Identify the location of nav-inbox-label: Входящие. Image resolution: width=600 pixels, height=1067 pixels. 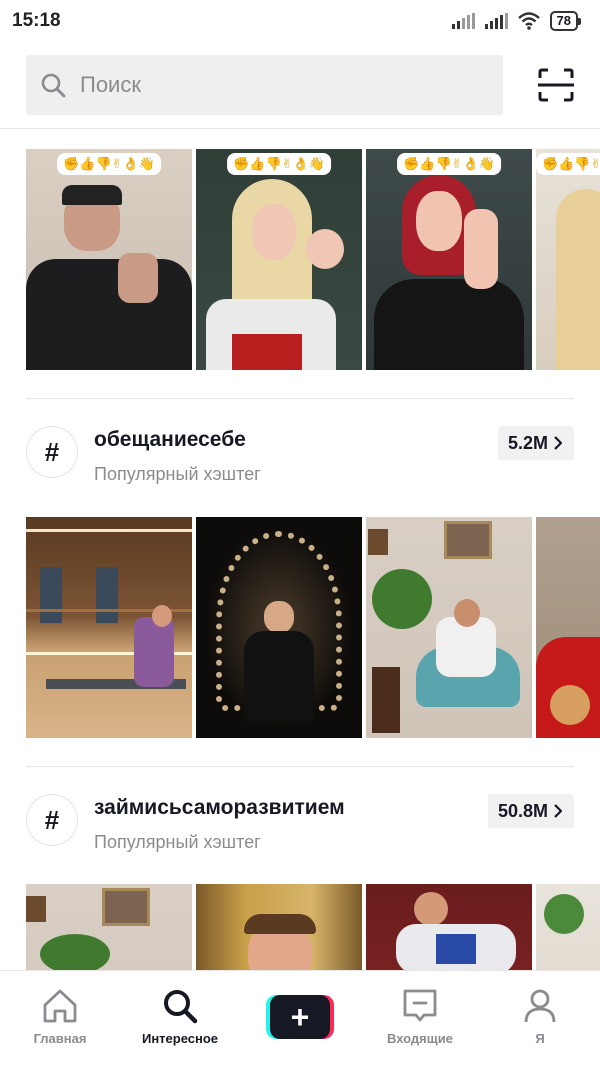
(420, 1038).